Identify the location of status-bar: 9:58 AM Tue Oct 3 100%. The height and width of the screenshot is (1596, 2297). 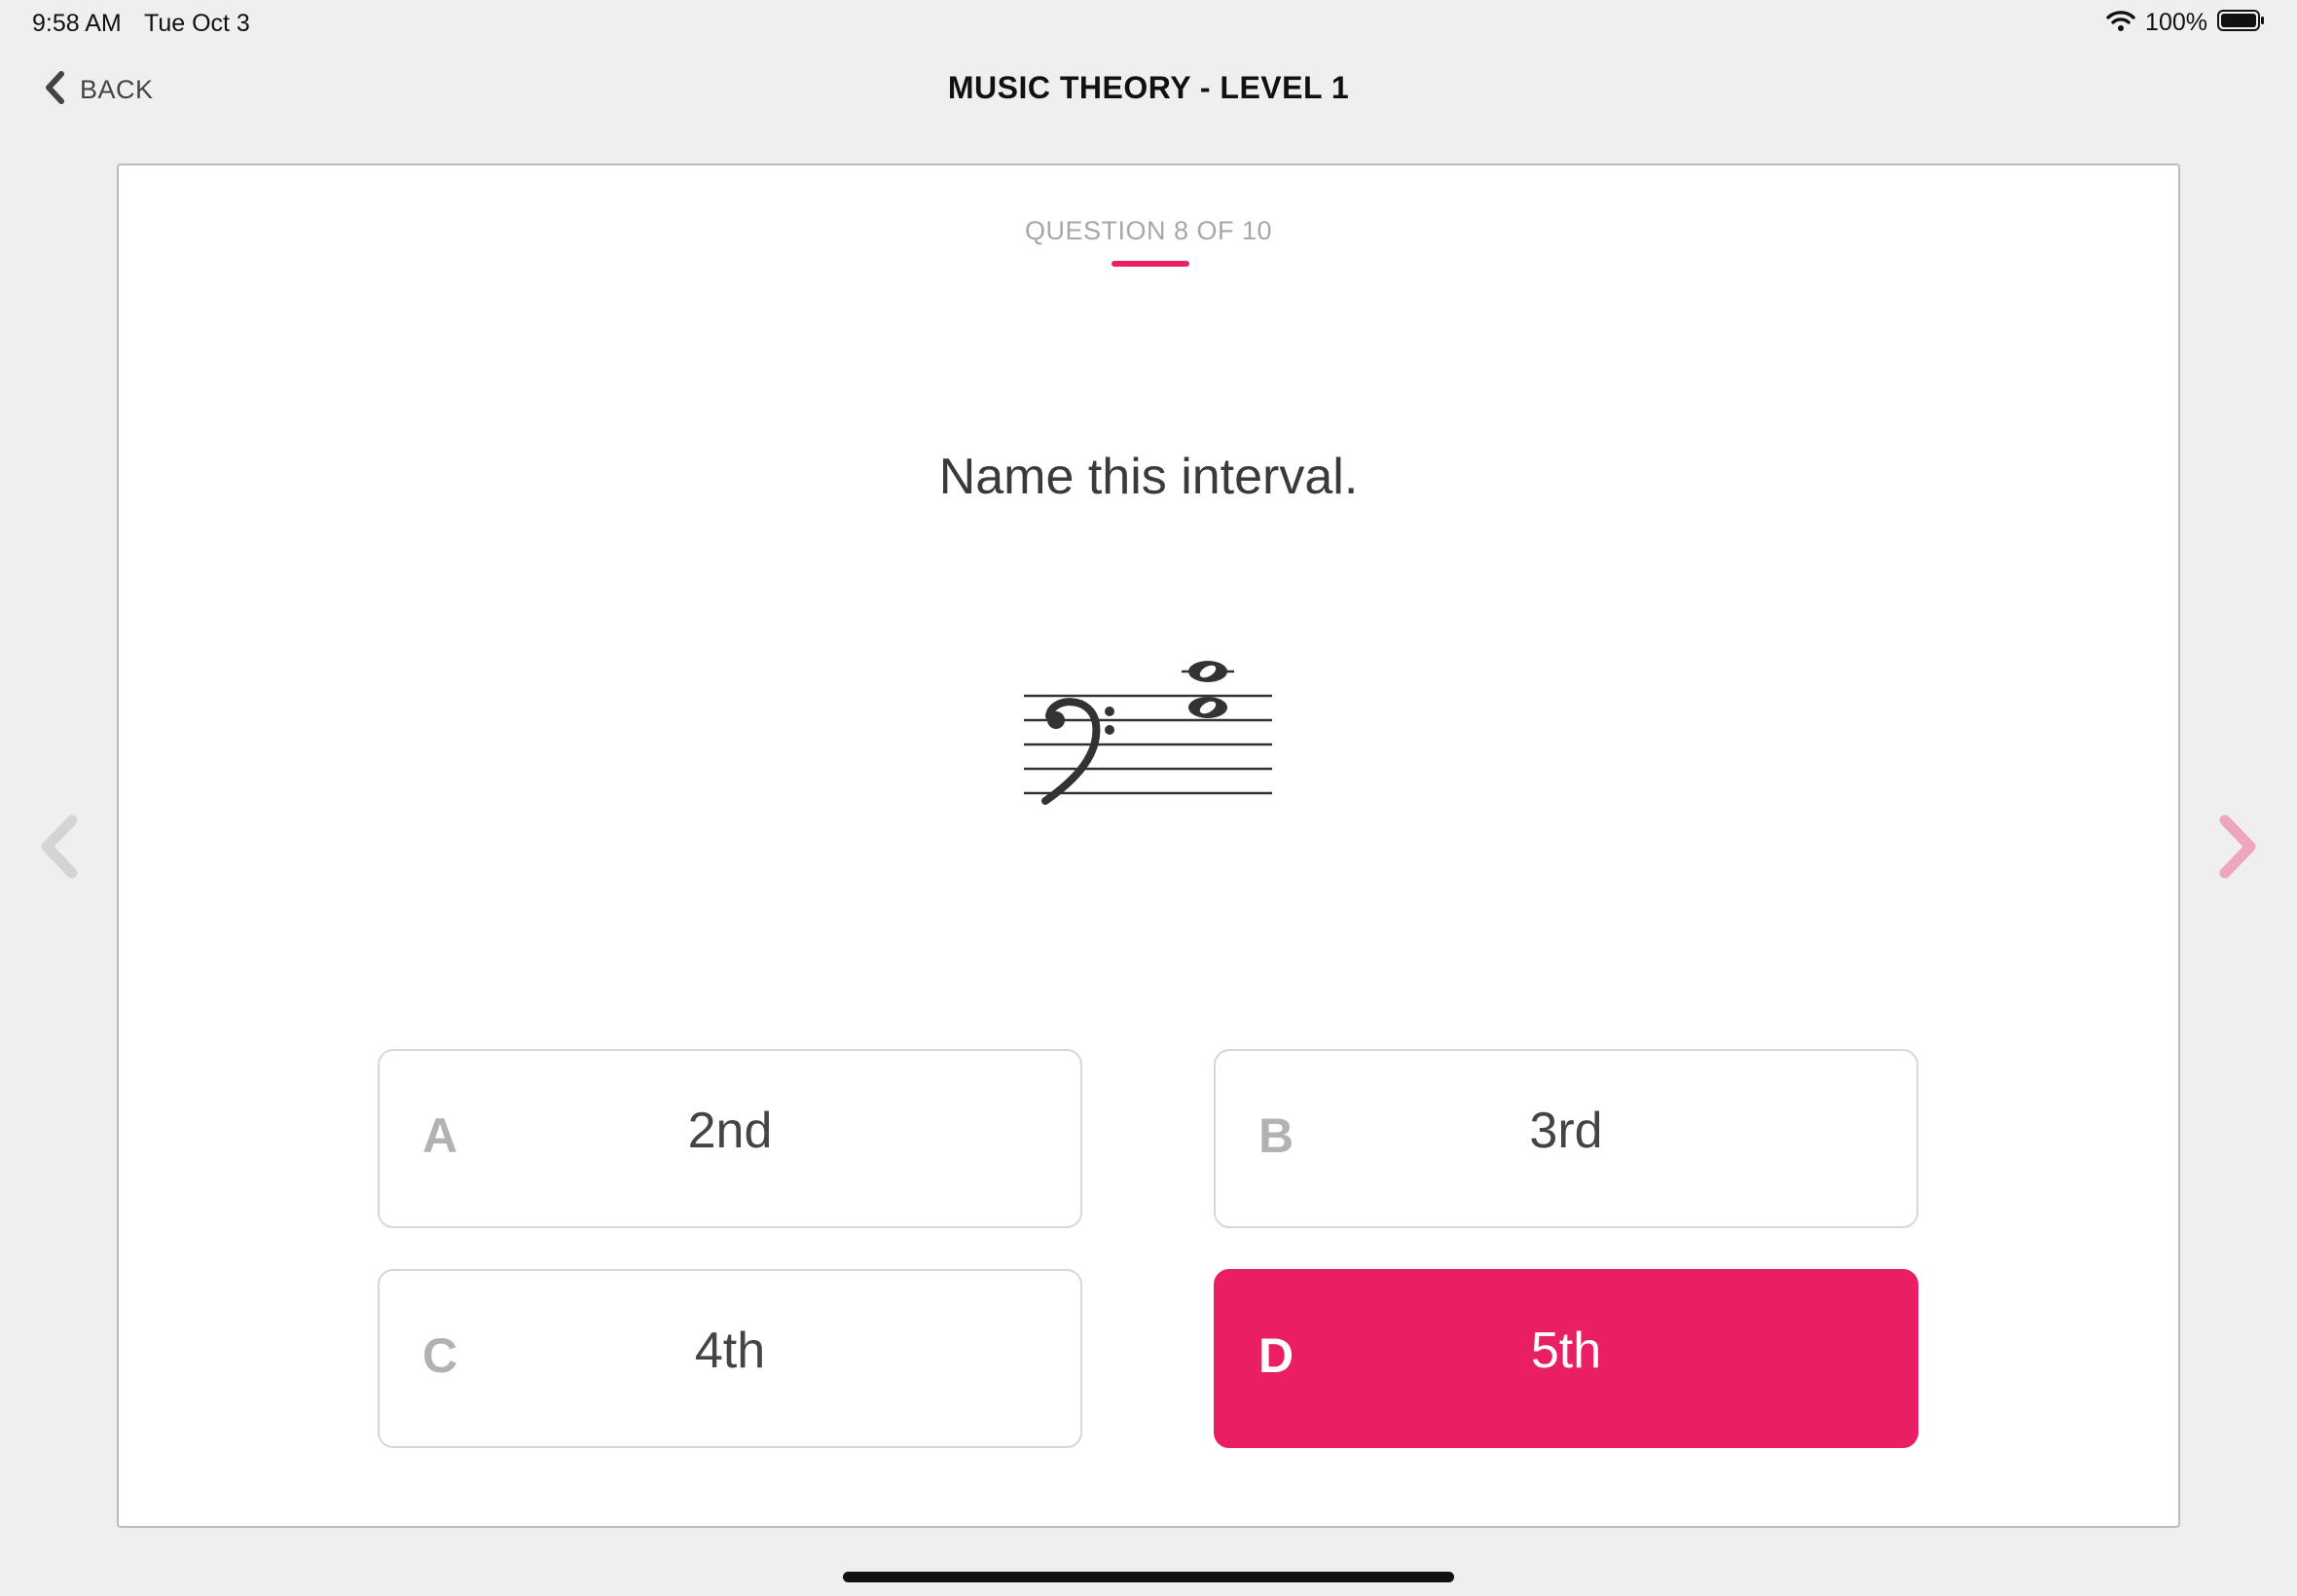
(1148, 23).